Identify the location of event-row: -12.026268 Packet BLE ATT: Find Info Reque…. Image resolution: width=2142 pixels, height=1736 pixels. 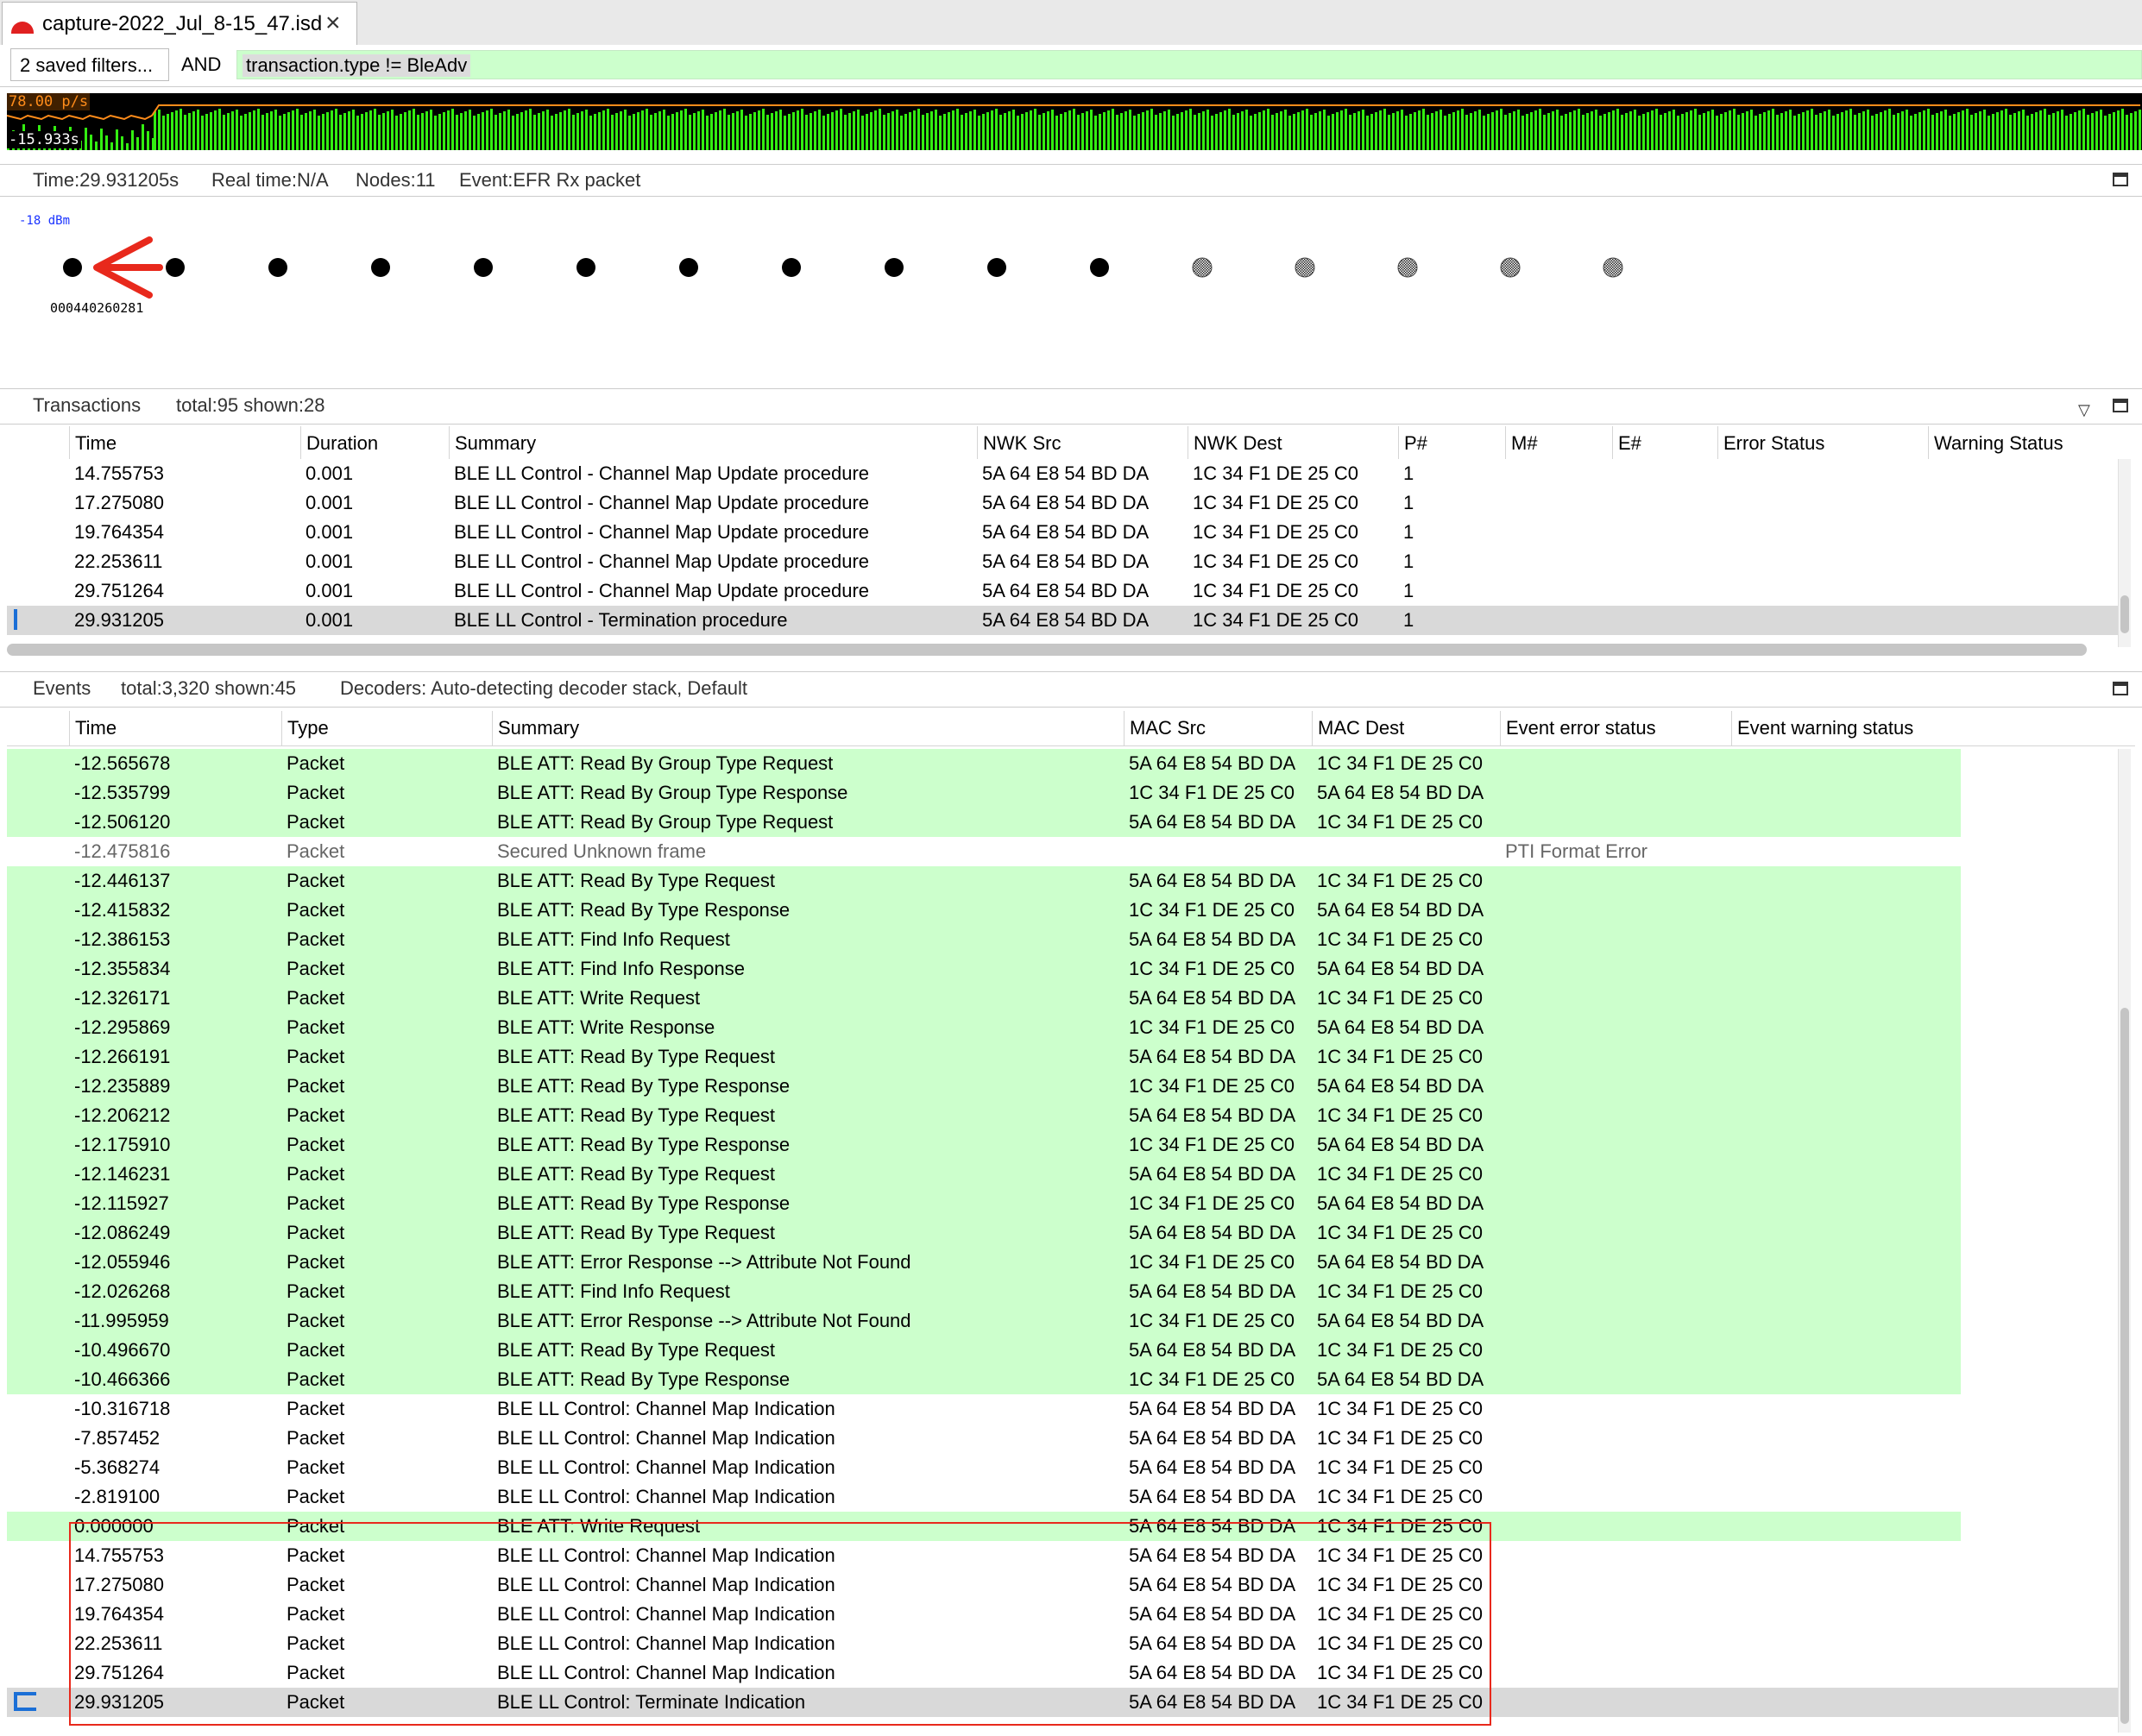
(984, 1291).